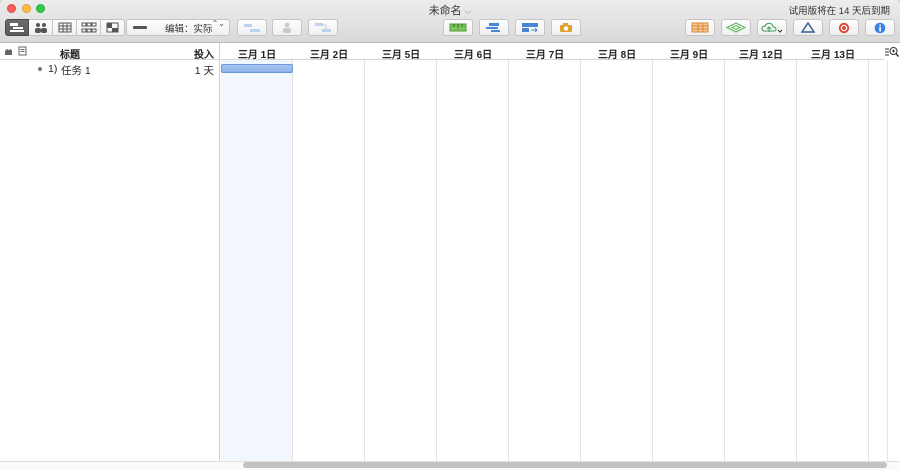 This screenshot has height=470, width=900. I want to click on trial-notice: 试用版将在 14 天后到期, so click(839, 11).